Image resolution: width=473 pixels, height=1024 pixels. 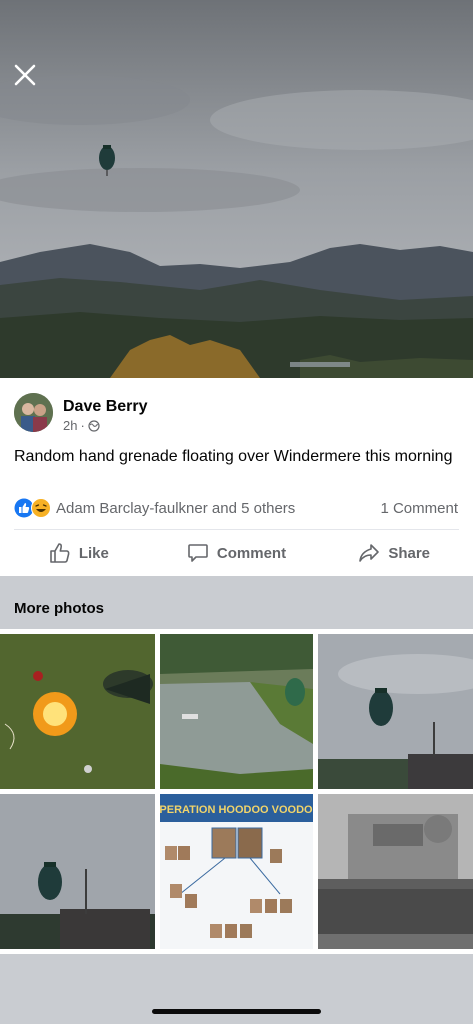 I want to click on globe-icon, so click(x=94, y=425).